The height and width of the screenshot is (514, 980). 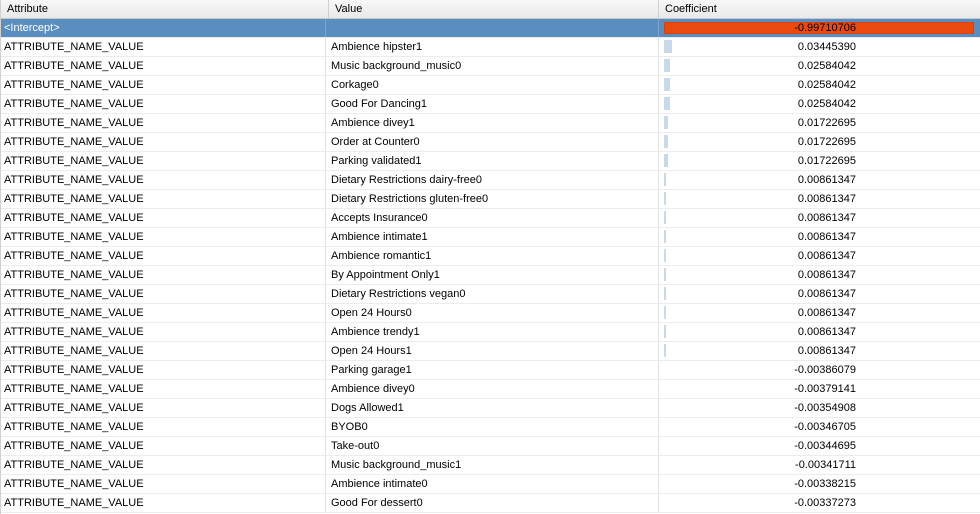 What do you see at coordinates (819, 66) in the screenshot?
I see `coefficient-cell: 0.02584042` at bounding box center [819, 66].